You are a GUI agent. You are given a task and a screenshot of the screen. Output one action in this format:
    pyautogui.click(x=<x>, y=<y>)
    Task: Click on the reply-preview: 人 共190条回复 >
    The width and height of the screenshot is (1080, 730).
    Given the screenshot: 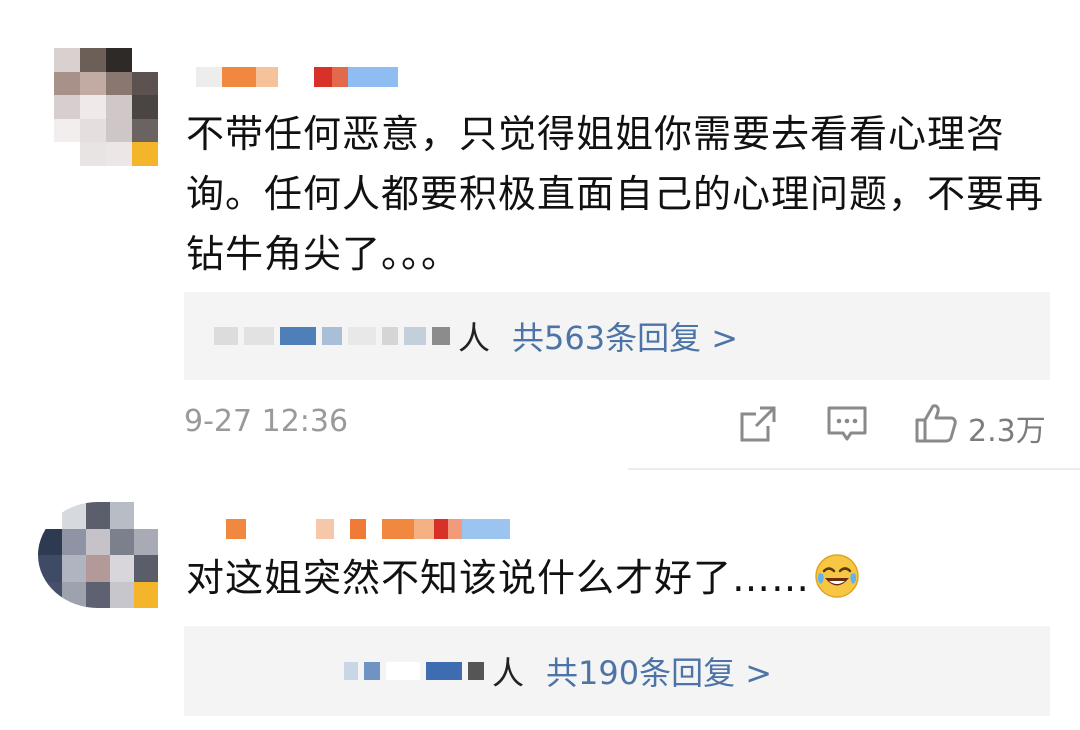 What is the action you would take?
    pyautogui.click(x=617, y=671)
    